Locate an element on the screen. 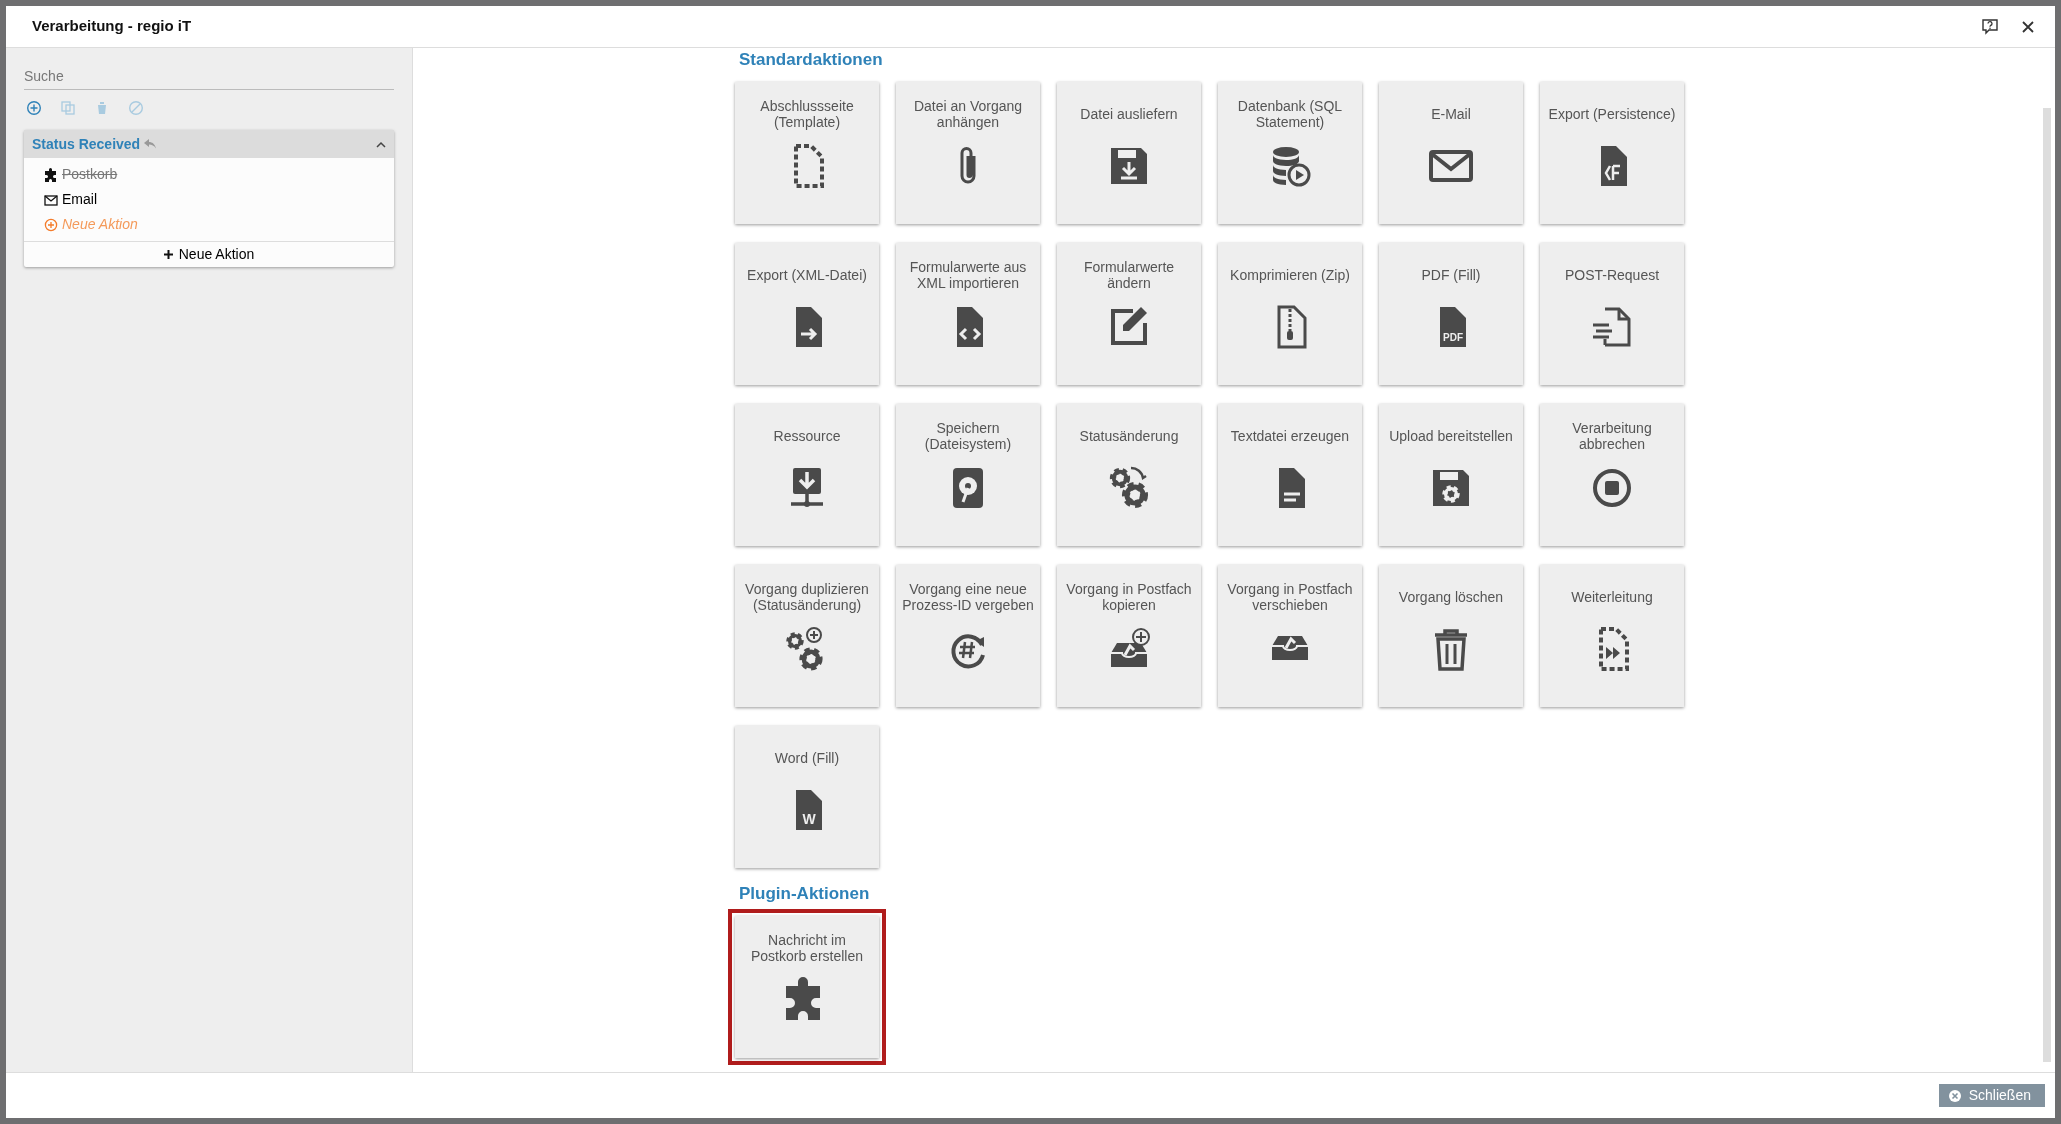  action-tile: Datenbank (SQL Statement) is located at coordinates (1290, 153).